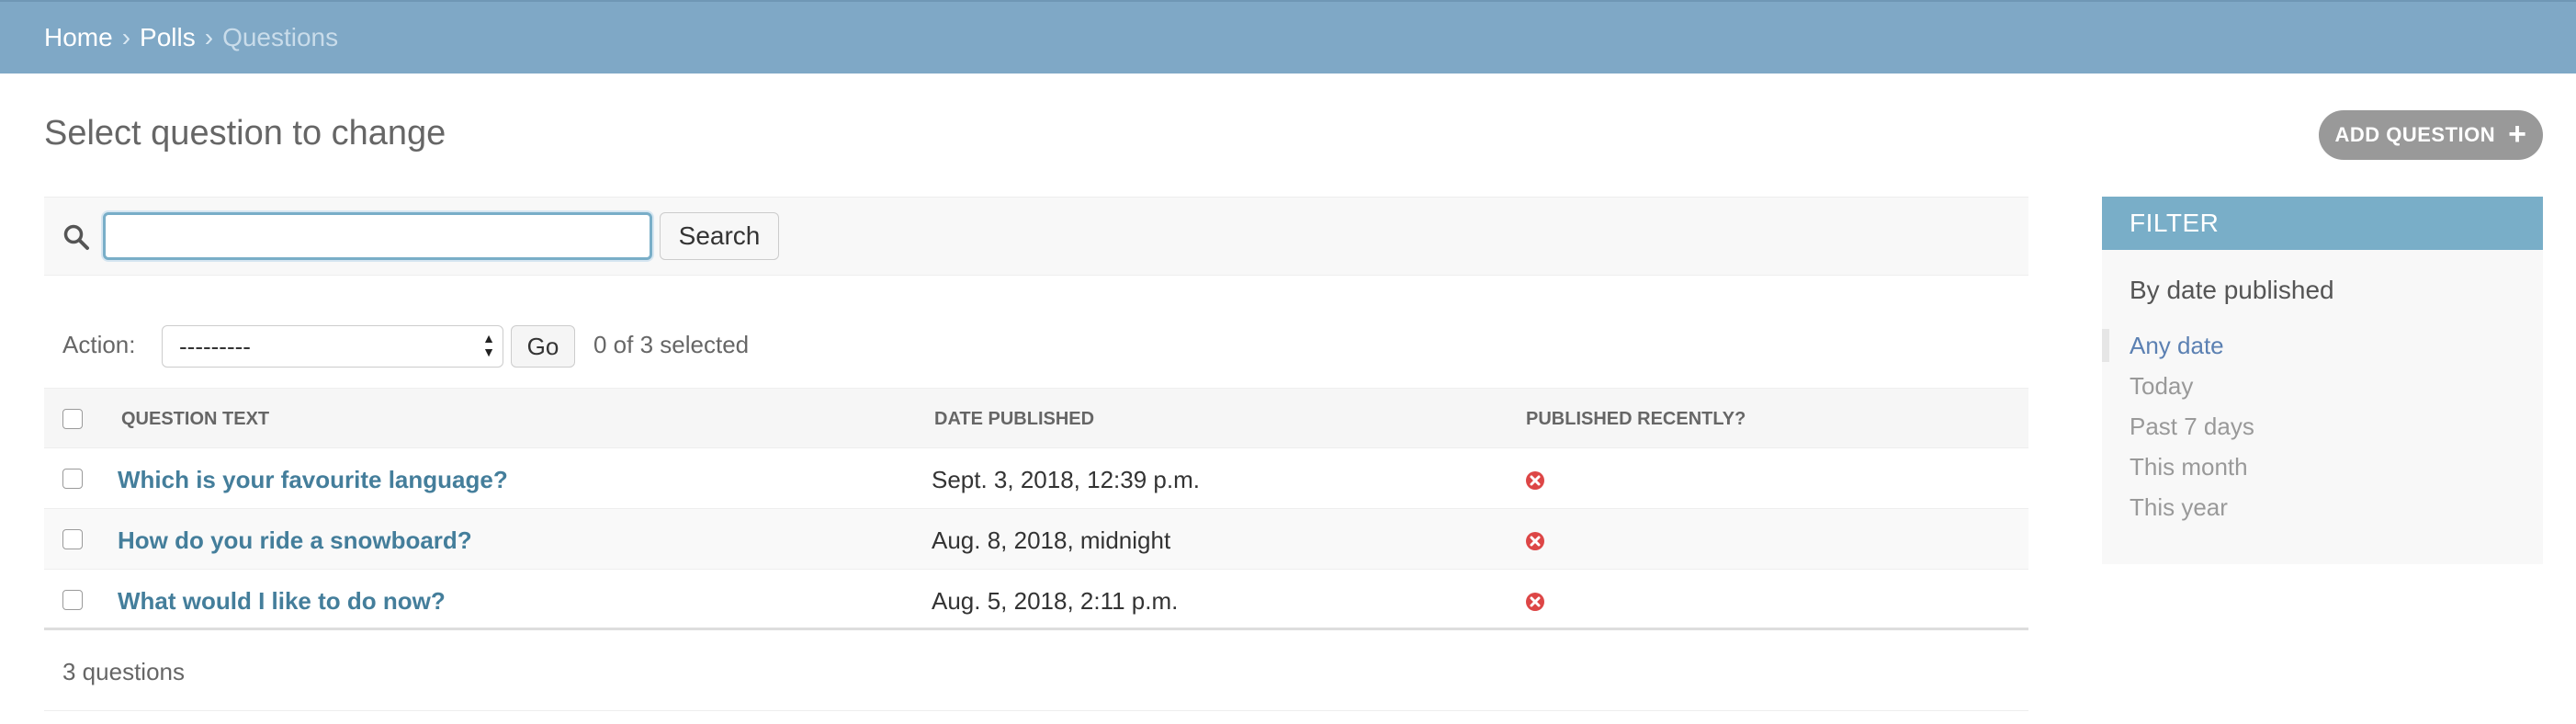 This screenshot has height=724, width=2576. Describe the element at coordinates (2415, 134) in the screenshot. I see `add-question-label: ADD QUESTION` at that location.